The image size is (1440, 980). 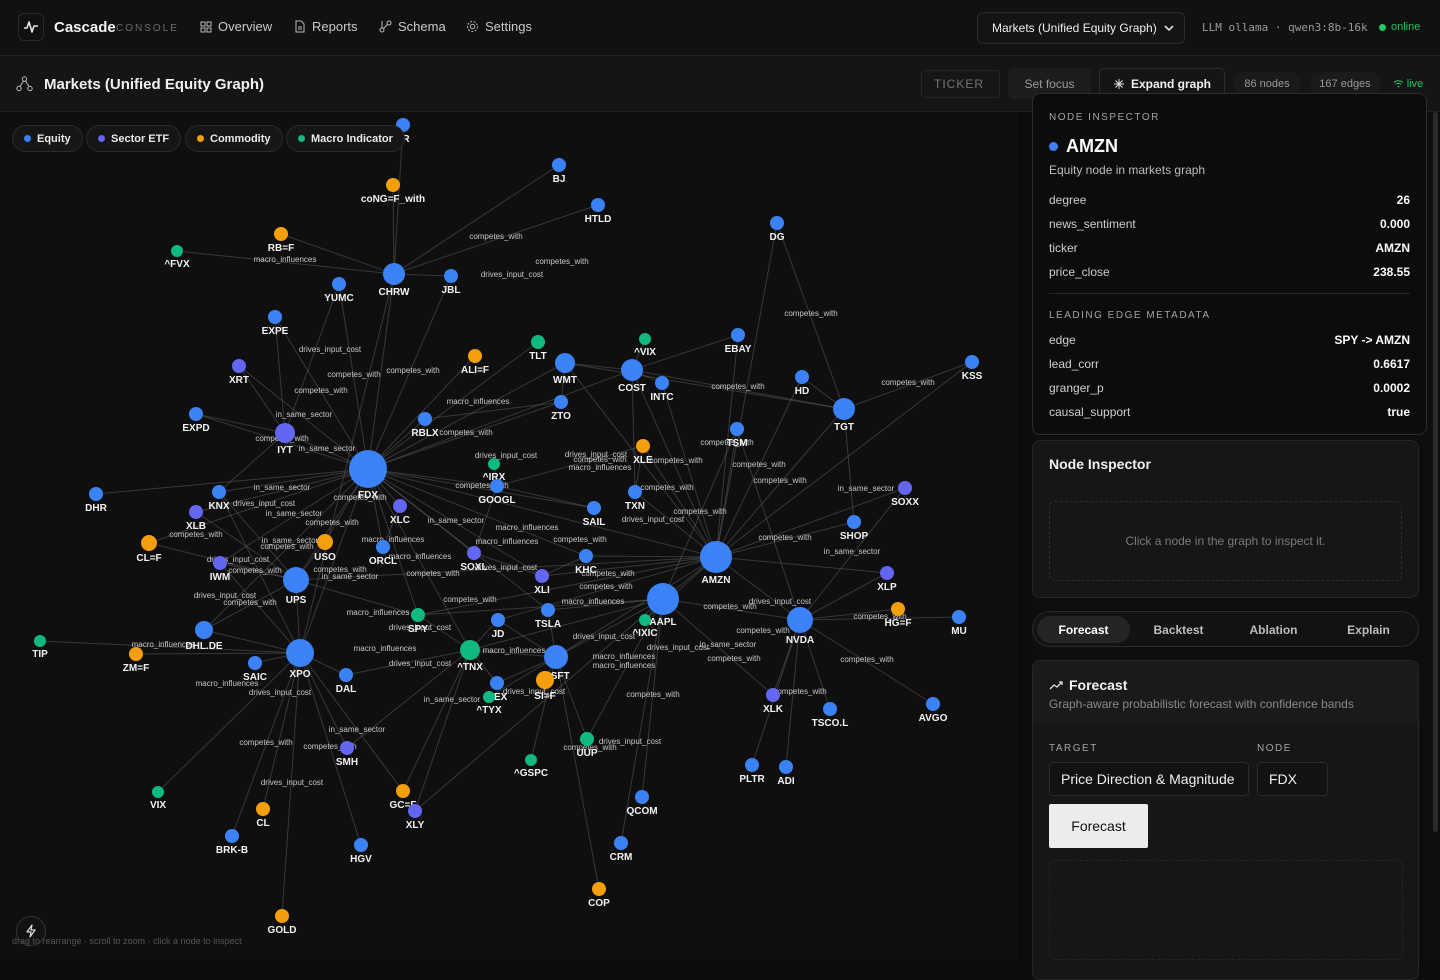 What do you see at coordinates (1292, 779) in the screenshot?
I see `node-input: FDX` at bounding box center [1292, 779].